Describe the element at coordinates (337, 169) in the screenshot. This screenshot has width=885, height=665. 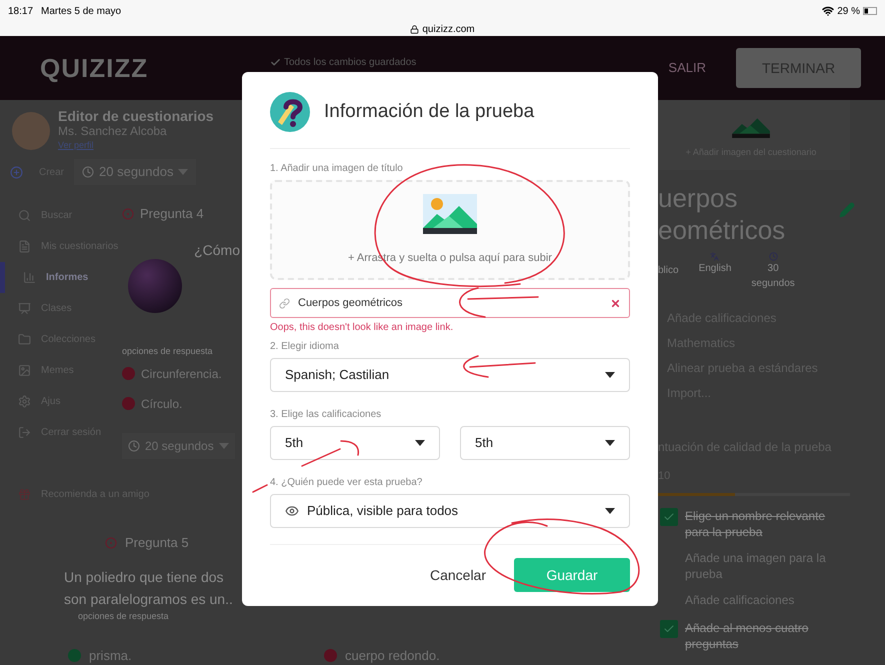
I see `field-label: 1. Añadir una imagen de título` at that location.